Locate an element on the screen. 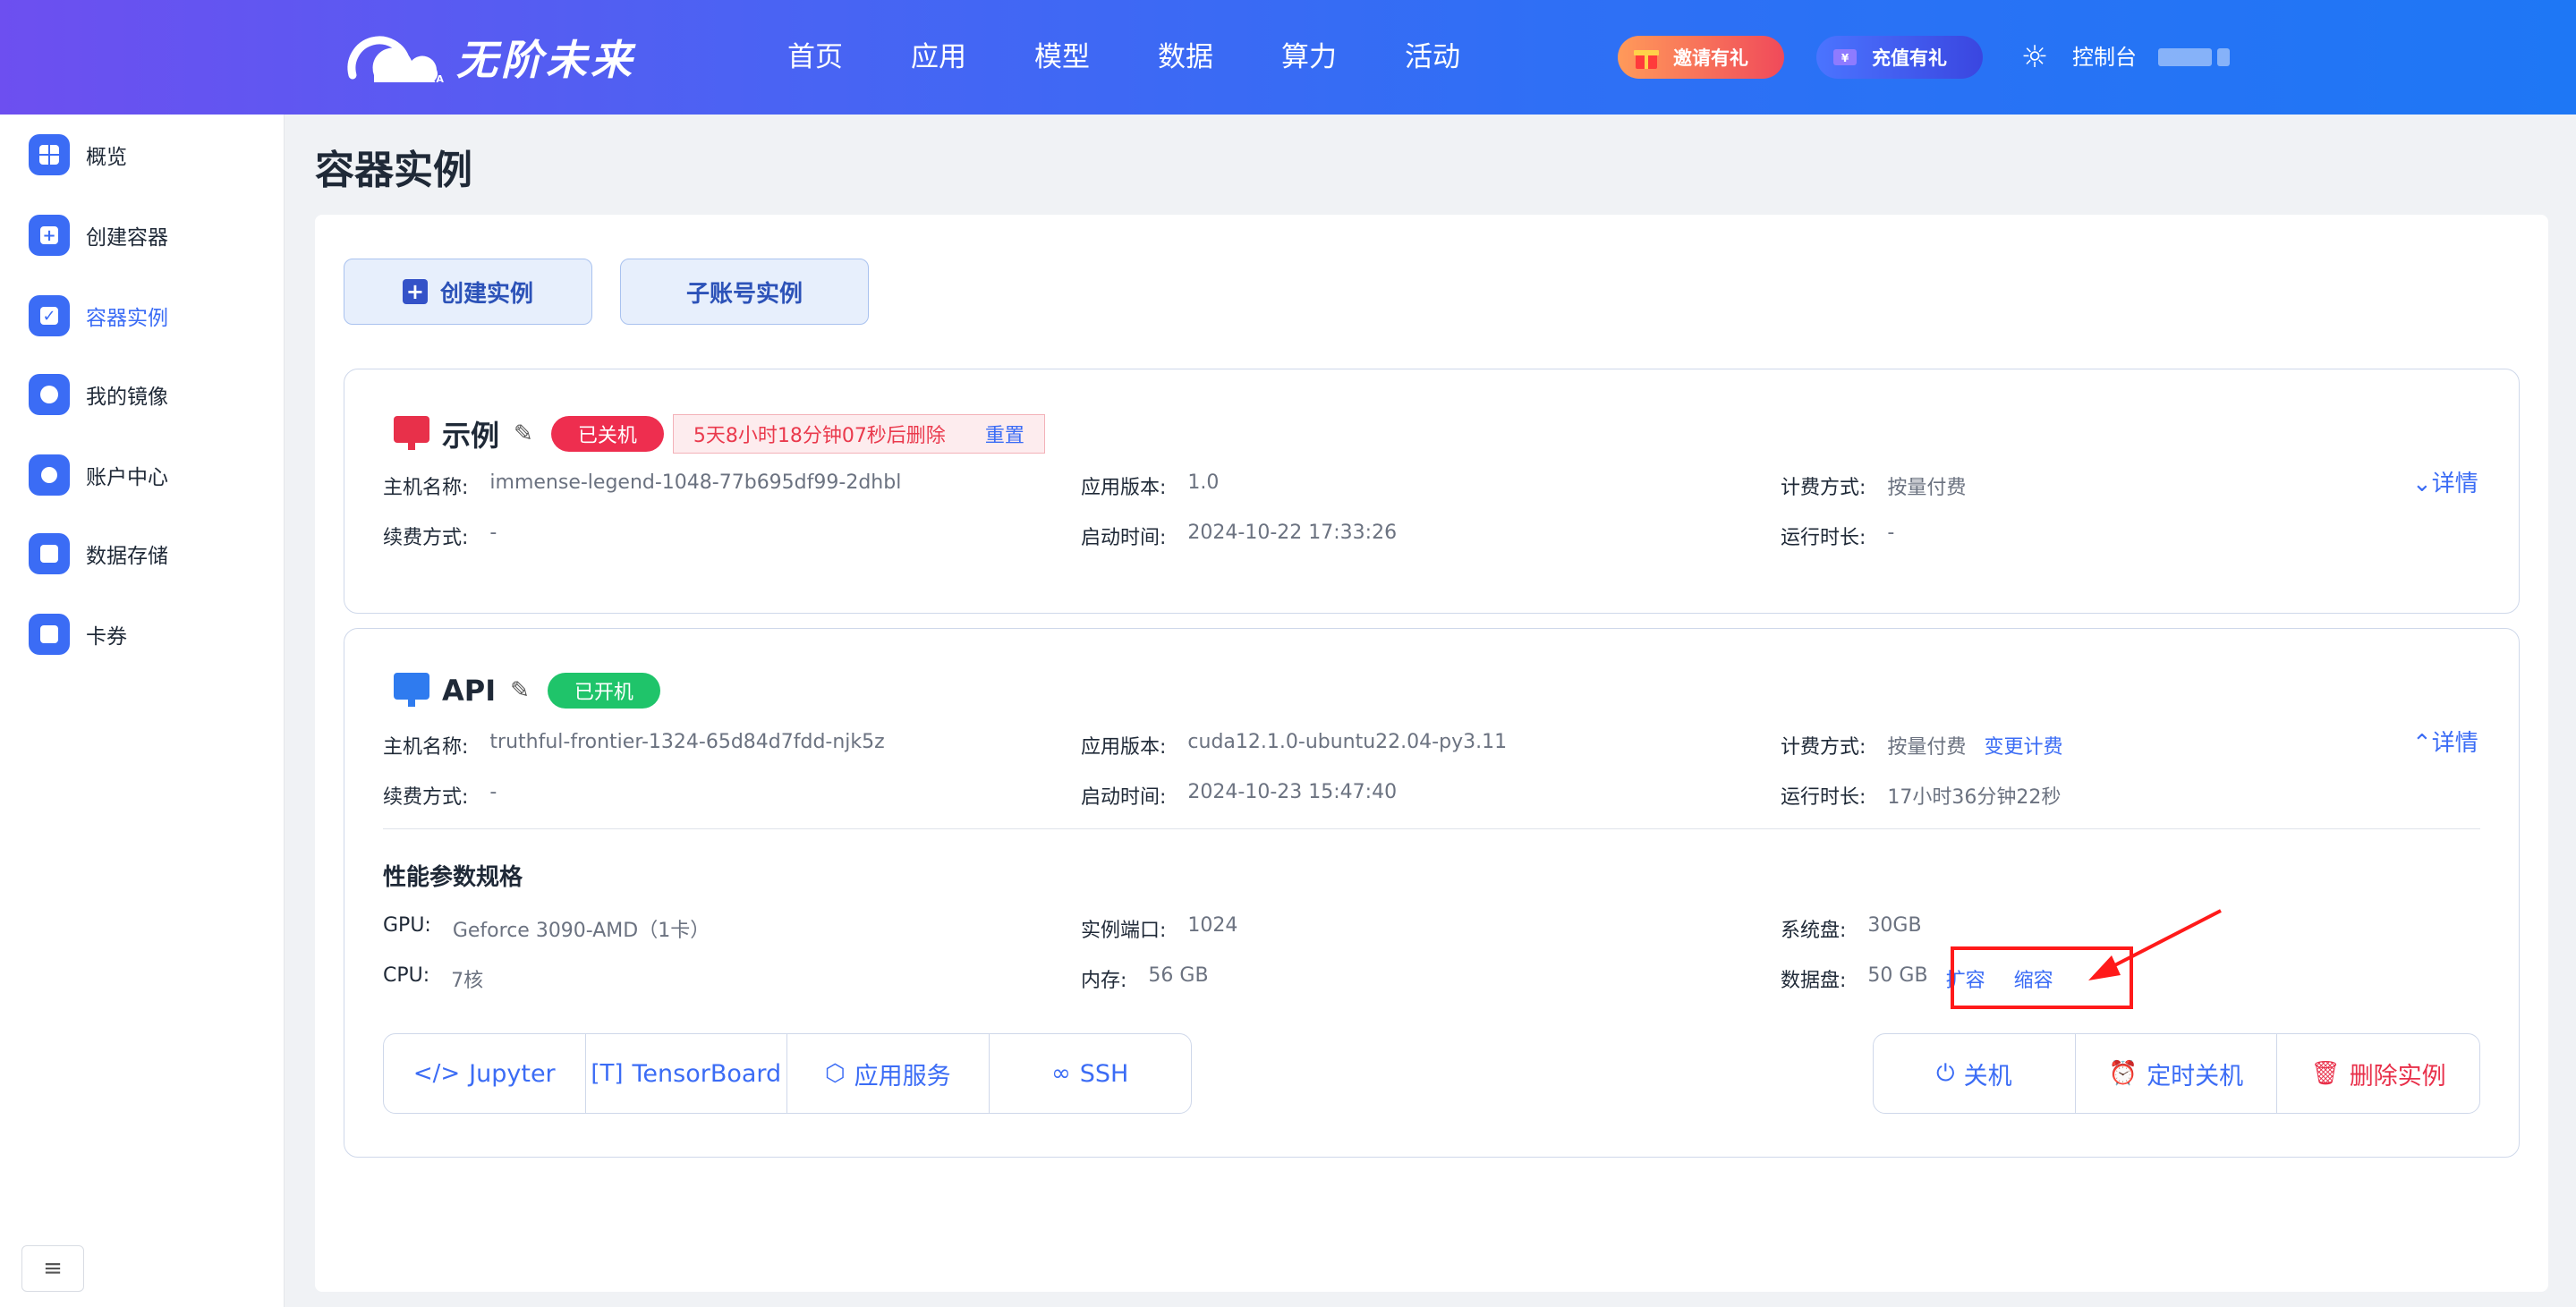 This screenshot has width=2576, height=1307. billing-value: 按量付费 is located at coordinates (1927, 747).